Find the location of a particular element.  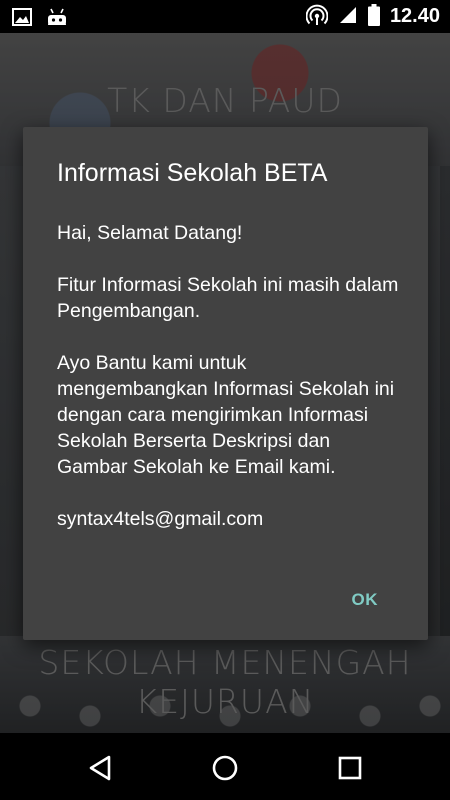

home-icon is located at coordinates (225, 768).